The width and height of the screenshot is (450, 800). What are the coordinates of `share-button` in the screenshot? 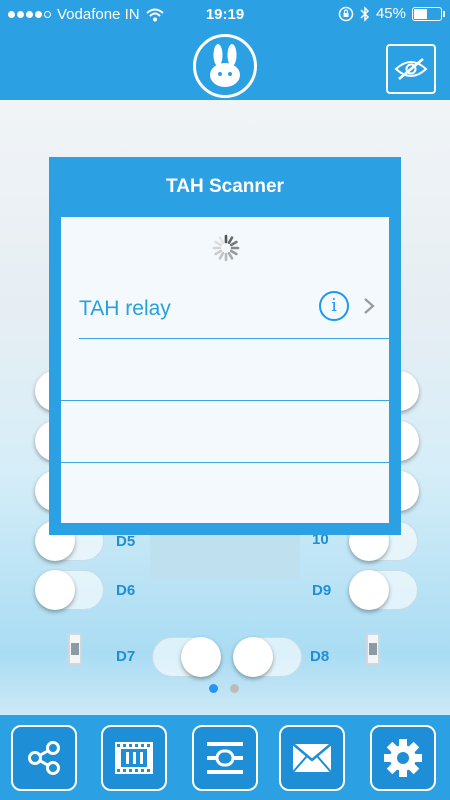 It's located at (44, 758).